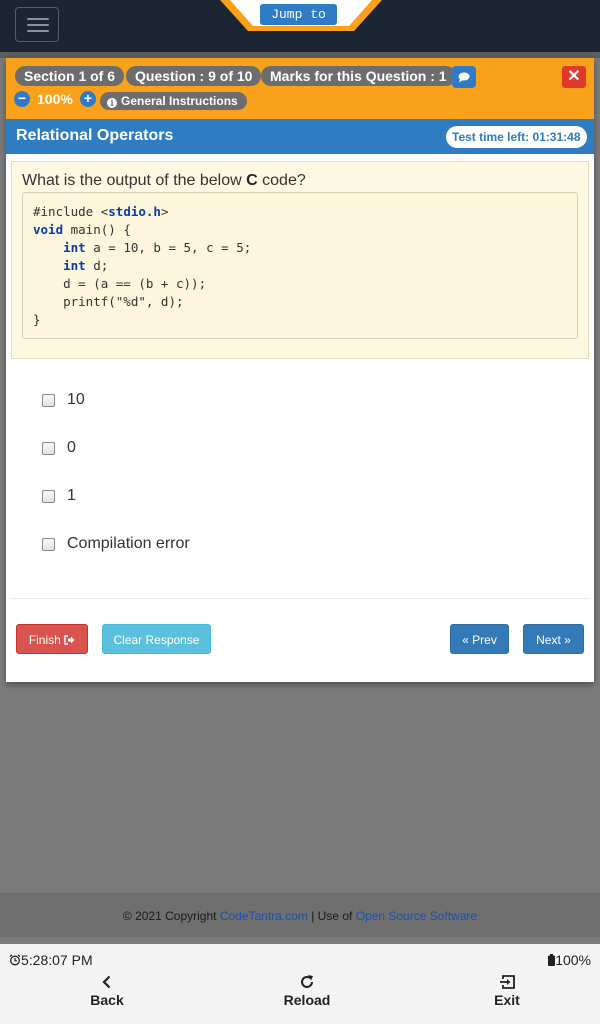  Describe the element at coordinates (307, 981) in the screenshot. I see `reload-icon` at that location.